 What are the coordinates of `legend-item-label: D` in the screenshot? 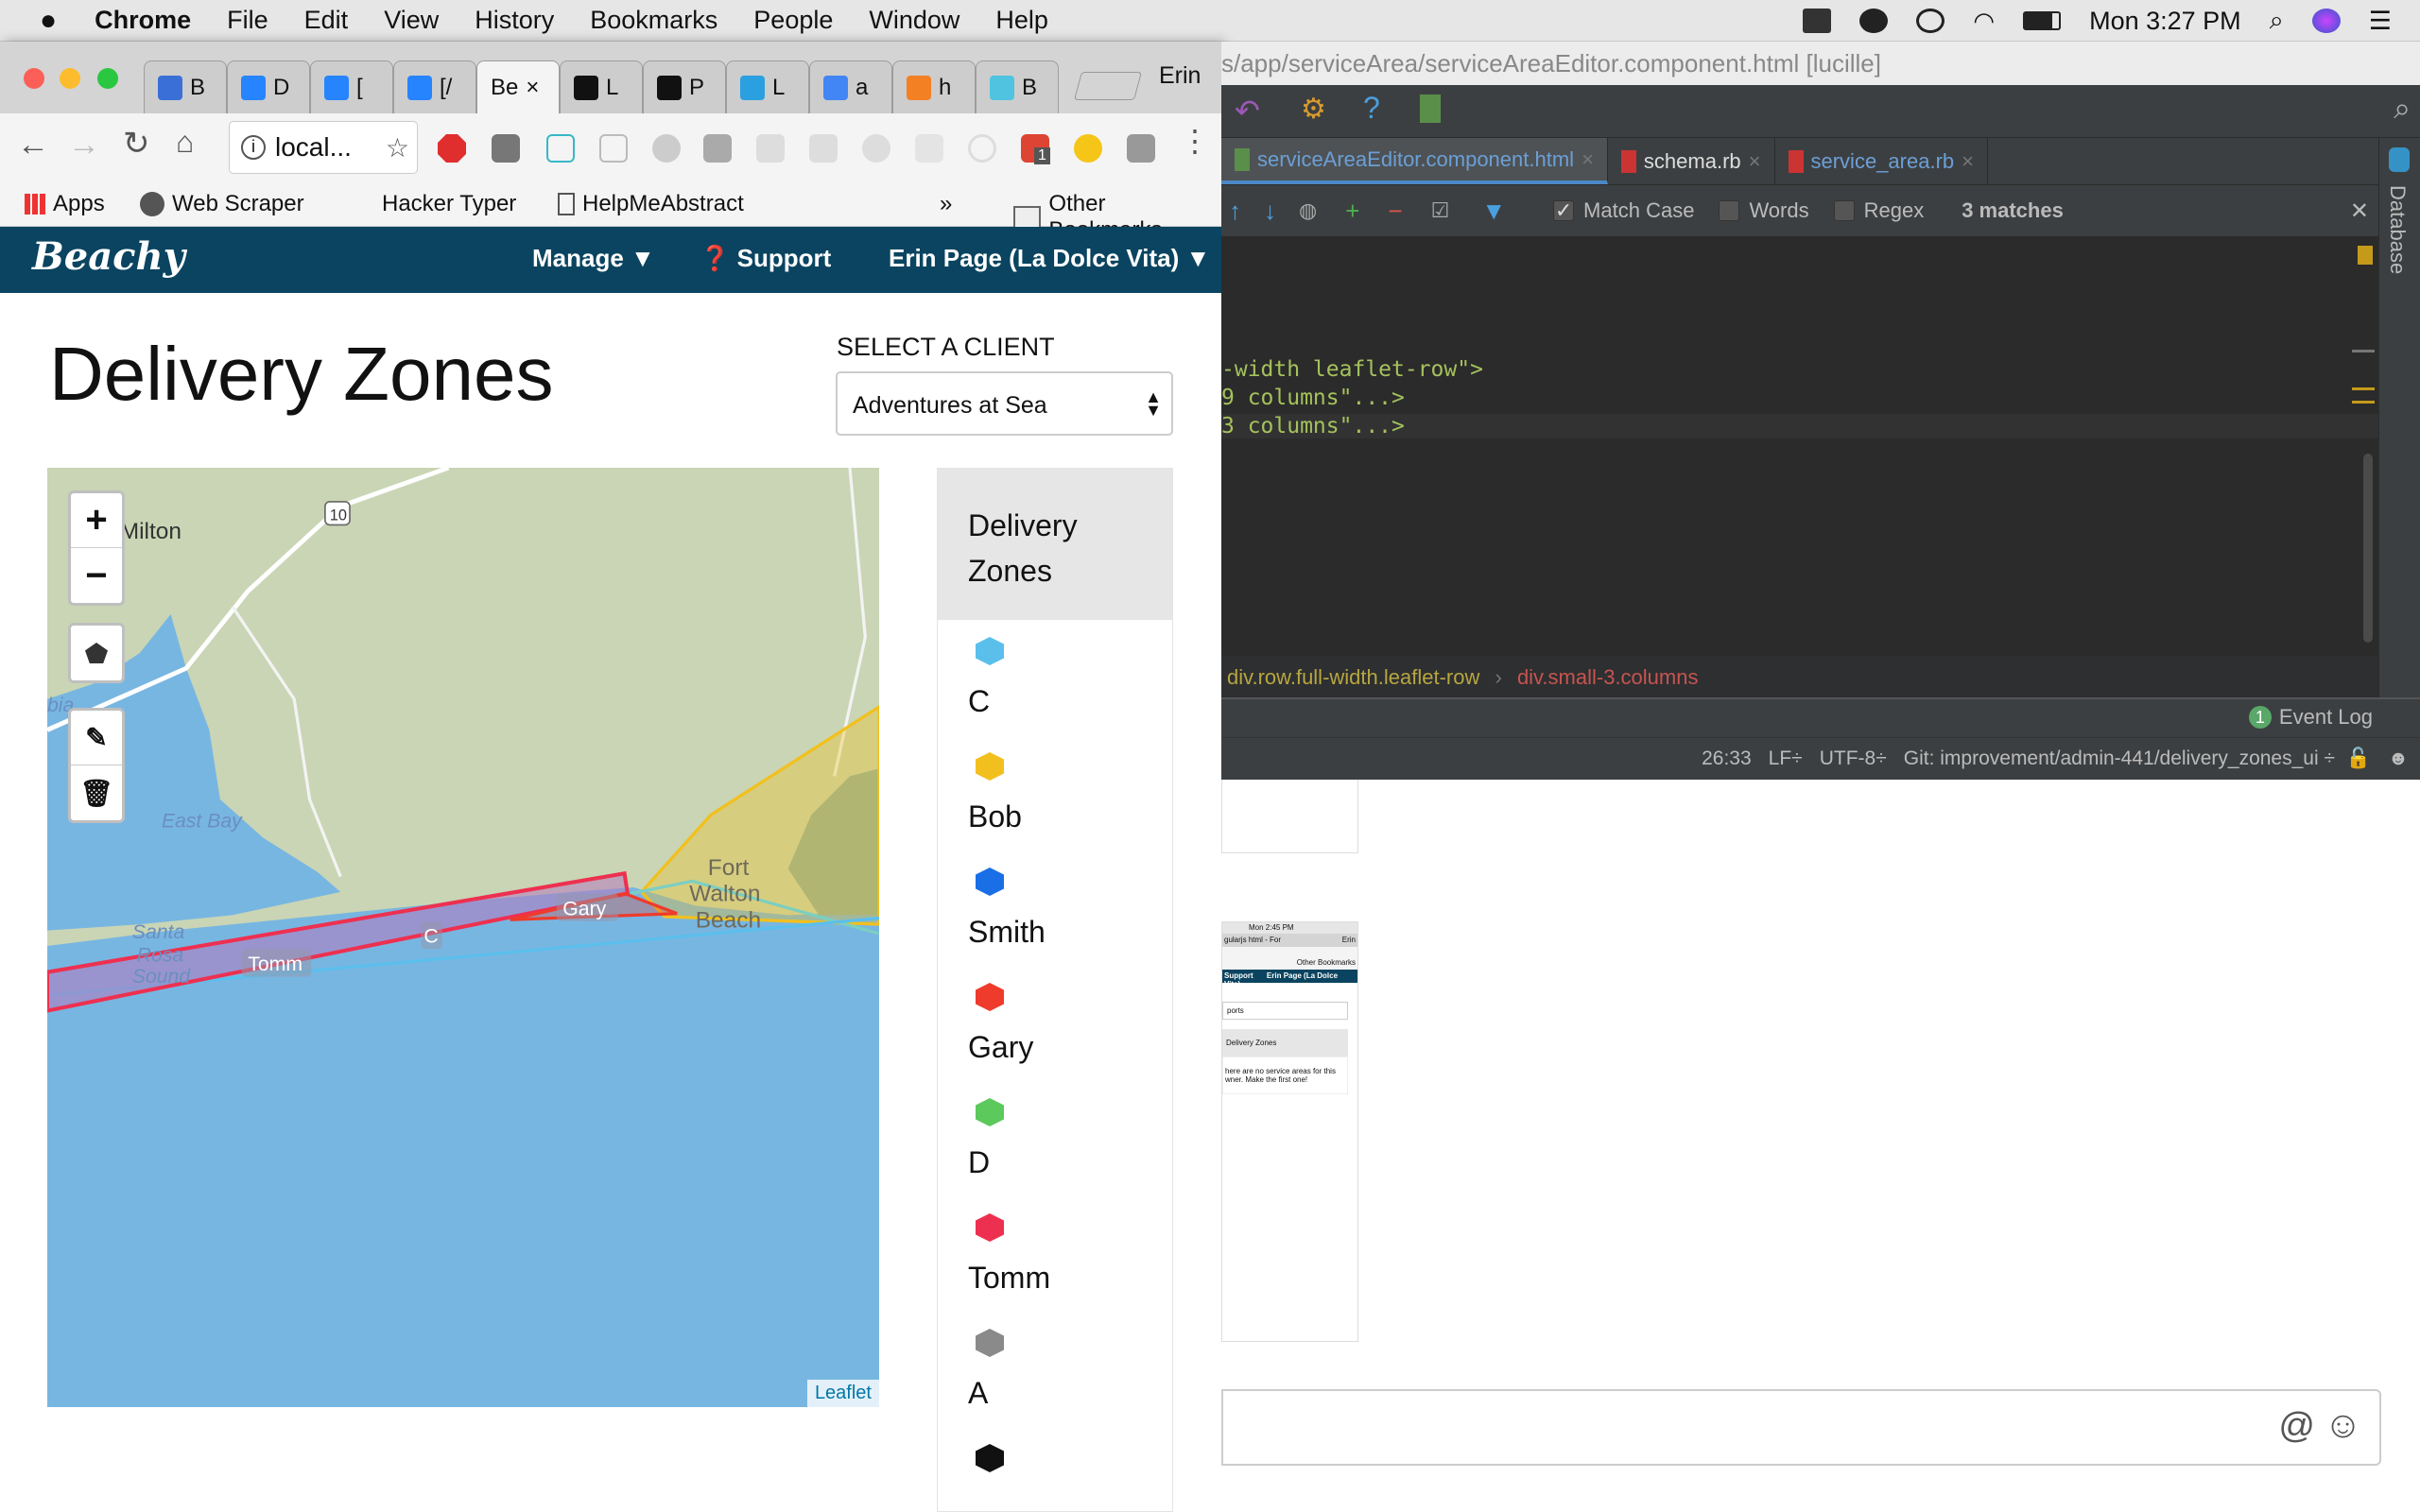 It's located at (979, 1162).